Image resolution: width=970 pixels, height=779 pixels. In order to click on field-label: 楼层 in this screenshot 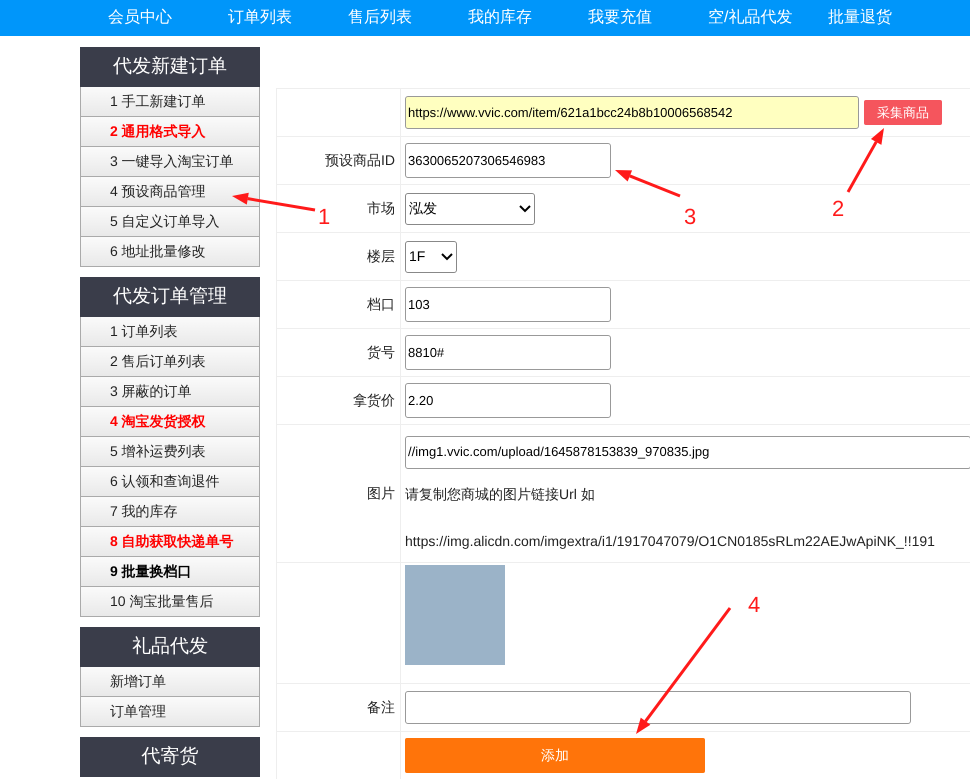, I will do `click(381, 256)`.